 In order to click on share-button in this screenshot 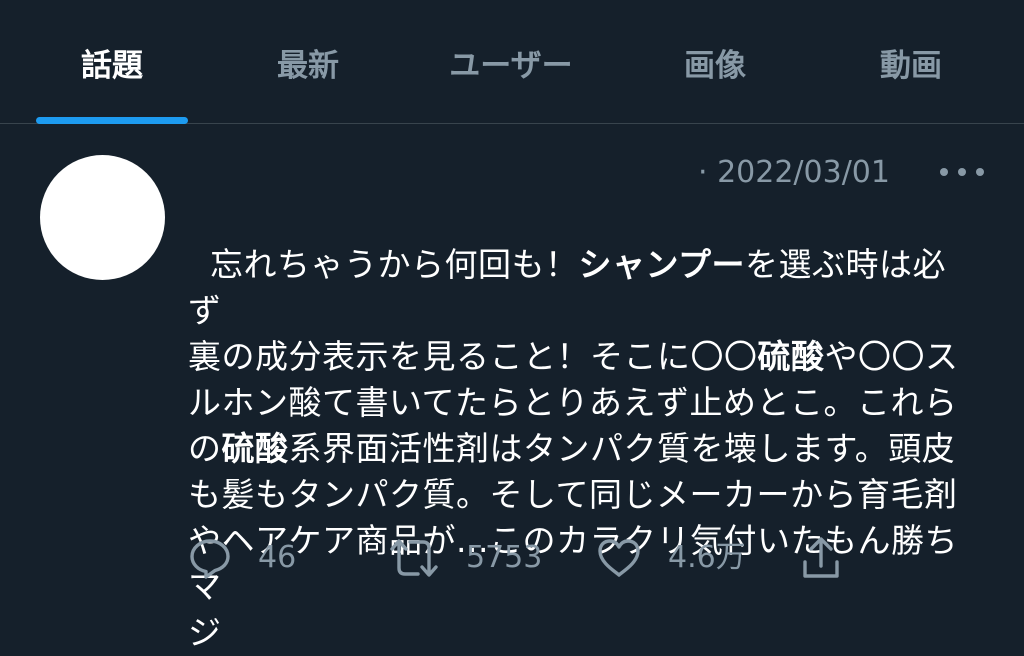, I will do `click(821, 558)`.